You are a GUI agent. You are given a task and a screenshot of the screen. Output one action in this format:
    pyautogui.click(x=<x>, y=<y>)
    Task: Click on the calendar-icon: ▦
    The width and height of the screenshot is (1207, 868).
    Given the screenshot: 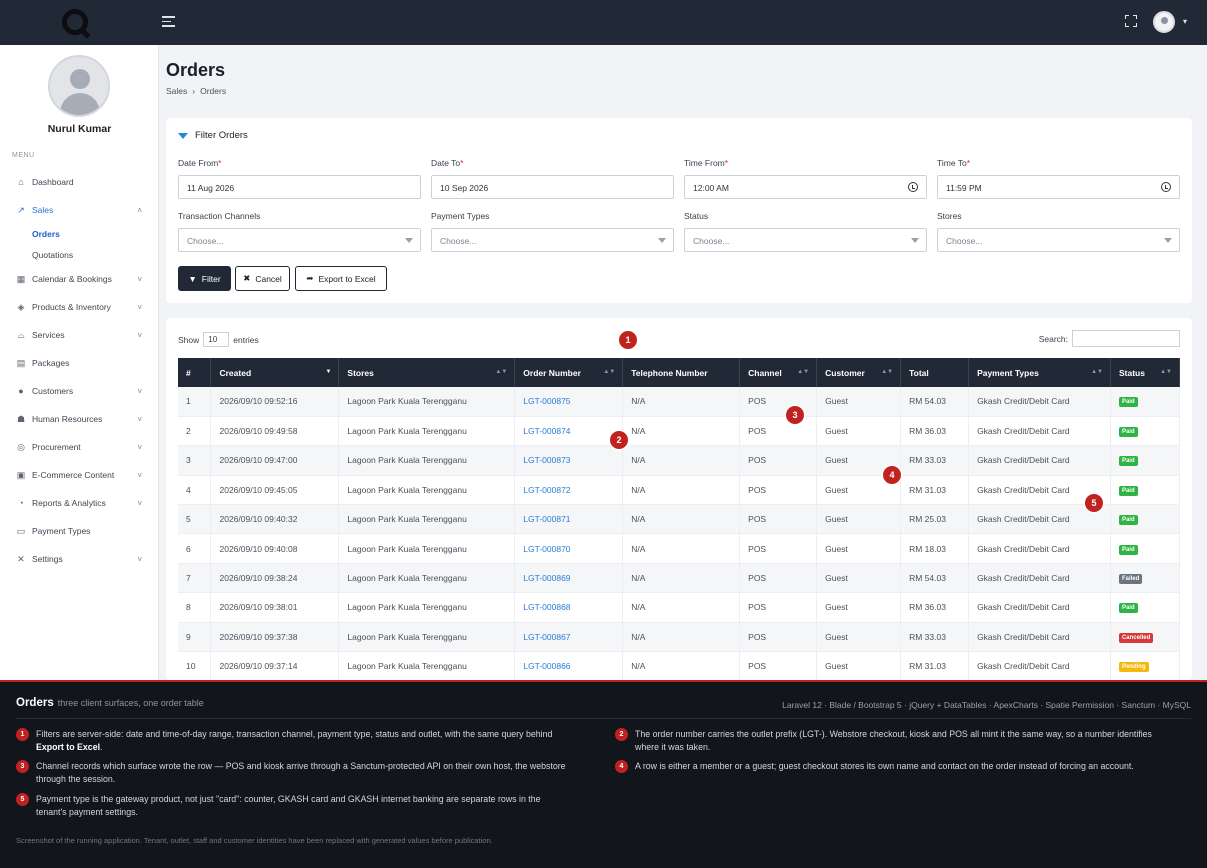 What is the action you would take?
    pyautogui.click(x=21, y=278)
    